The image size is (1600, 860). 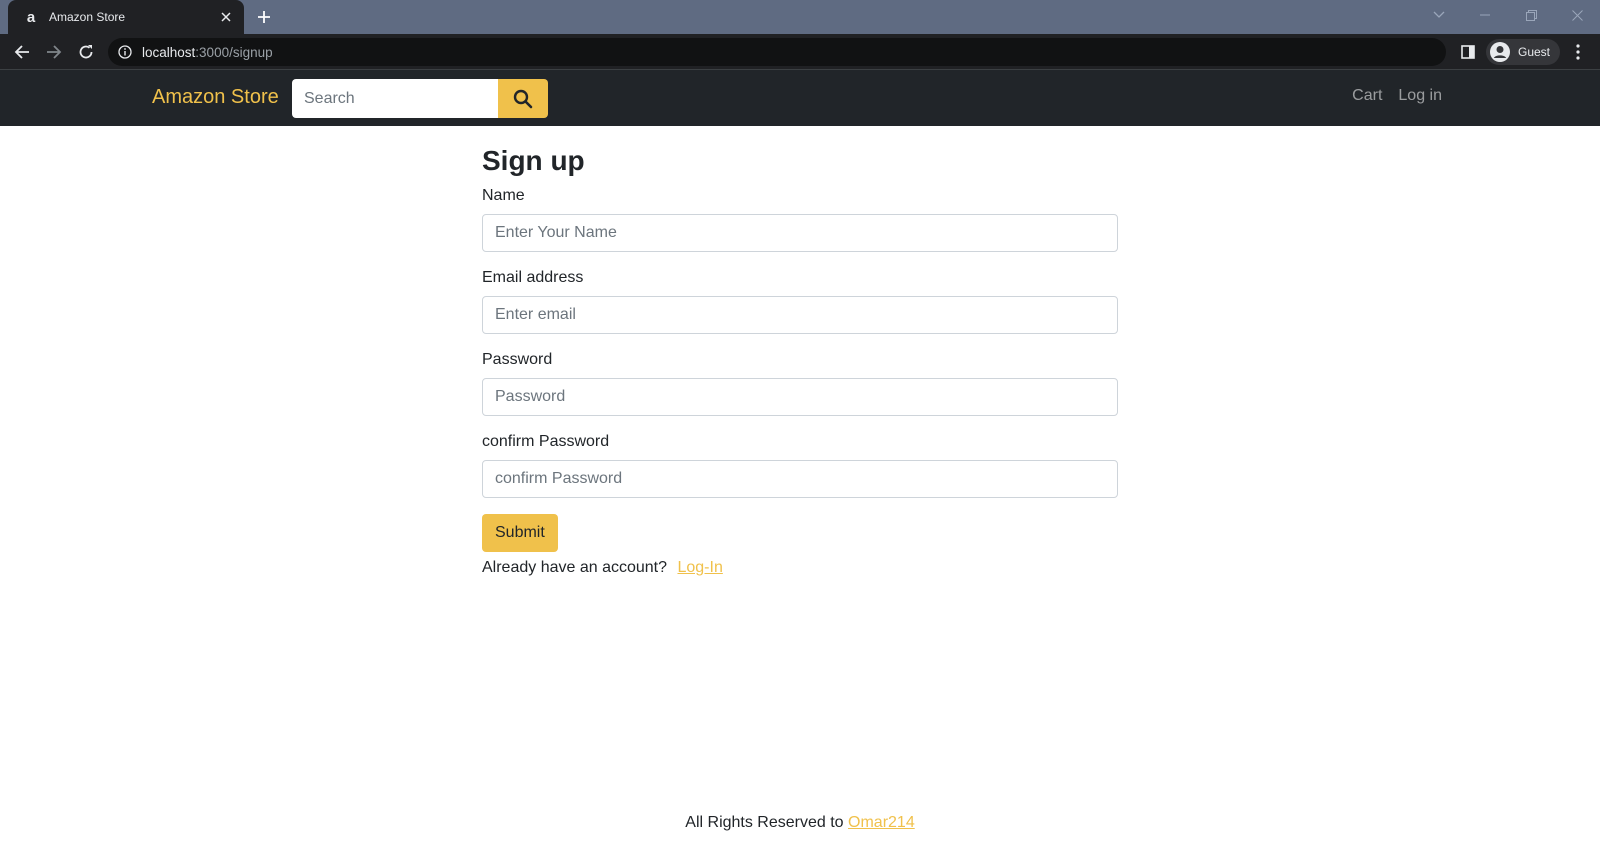 I want to click on minimize-icon, so click(x=1485, y=15).